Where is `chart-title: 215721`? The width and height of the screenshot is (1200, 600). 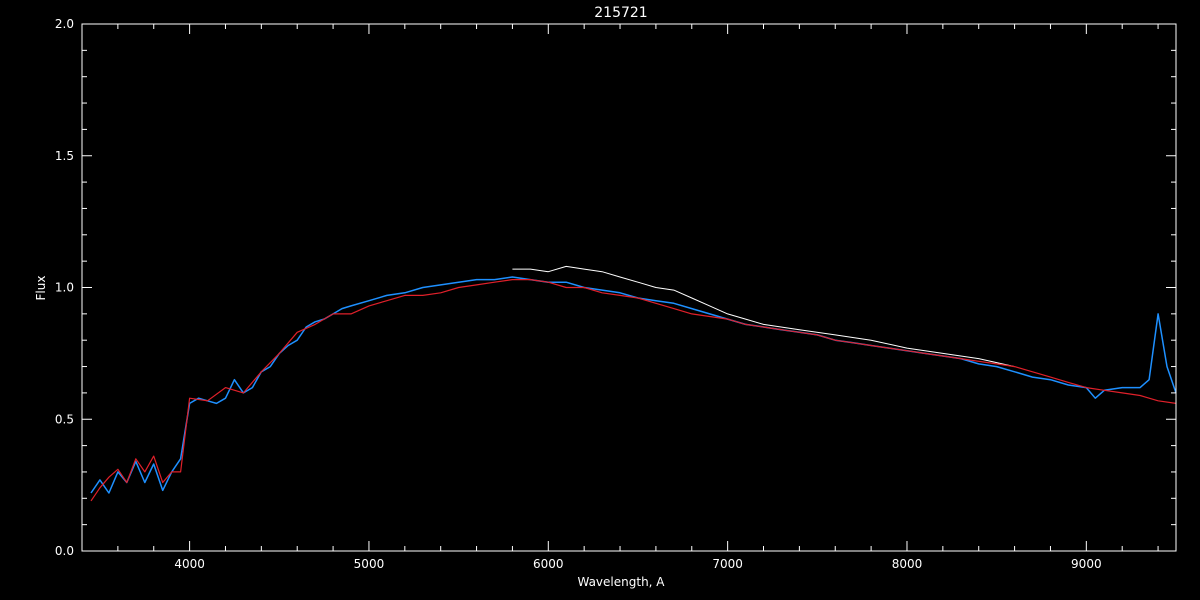
chart-title: 215721 is located at coordinates (620, 13).